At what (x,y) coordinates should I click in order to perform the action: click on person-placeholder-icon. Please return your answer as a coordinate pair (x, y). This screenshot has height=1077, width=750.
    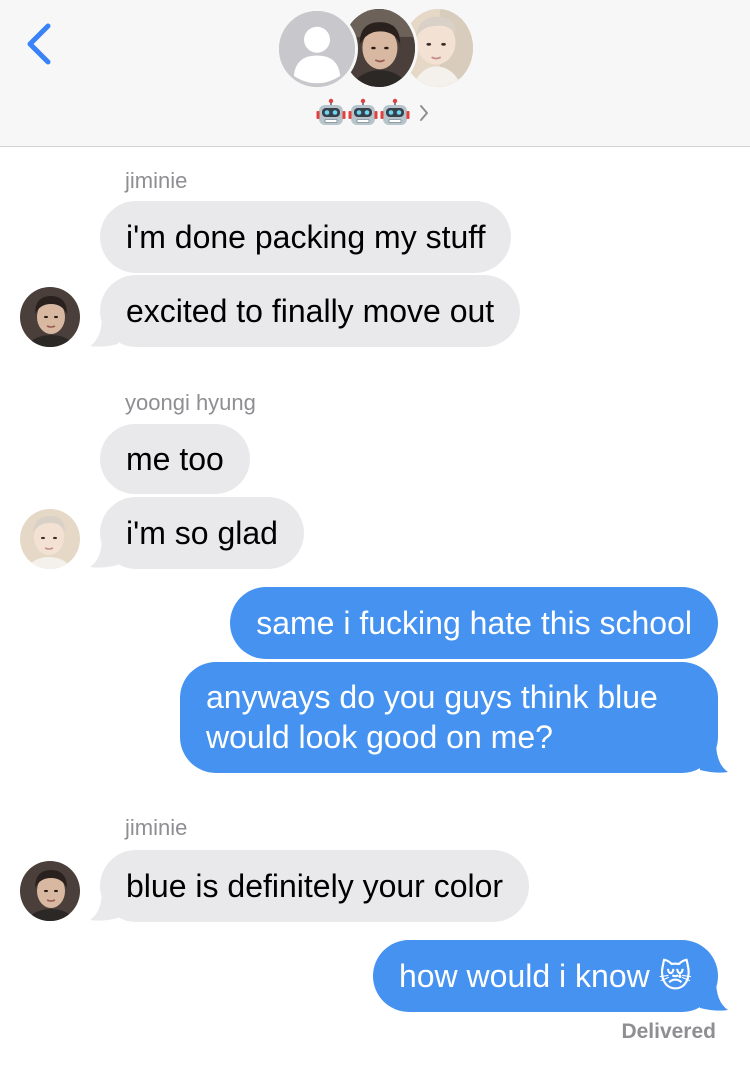
    Looking at the image, I should click on (317, 49).